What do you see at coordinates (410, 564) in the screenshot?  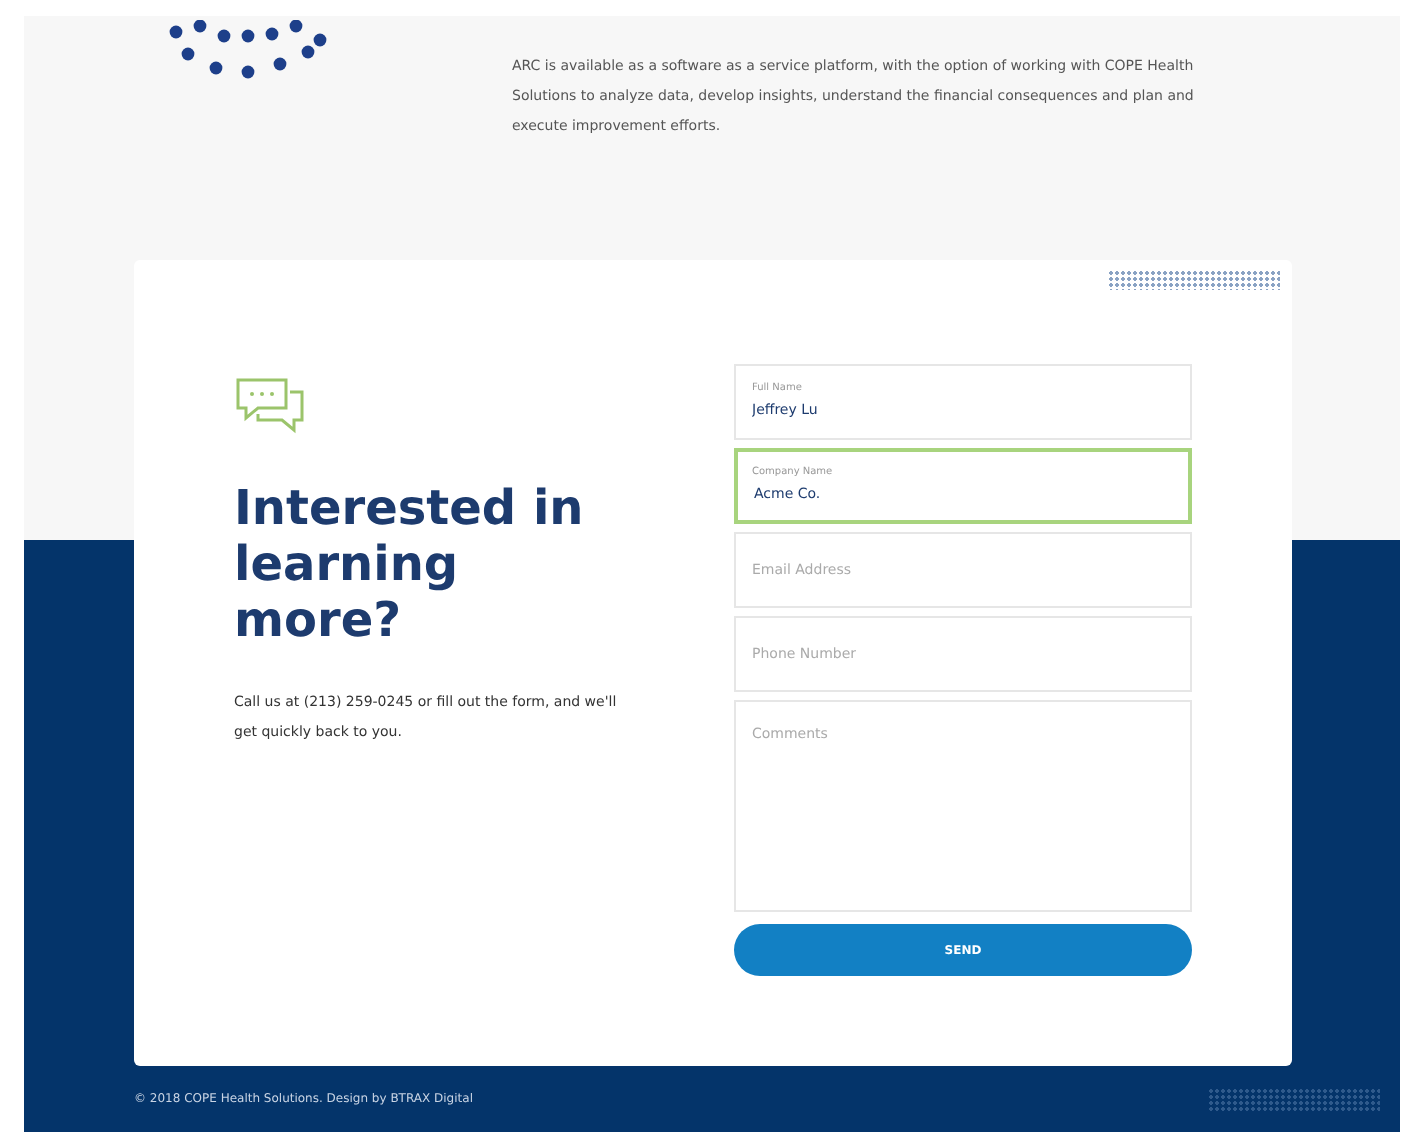 I see `heading: Interested in learning more?` at bounding box center [410, 564].